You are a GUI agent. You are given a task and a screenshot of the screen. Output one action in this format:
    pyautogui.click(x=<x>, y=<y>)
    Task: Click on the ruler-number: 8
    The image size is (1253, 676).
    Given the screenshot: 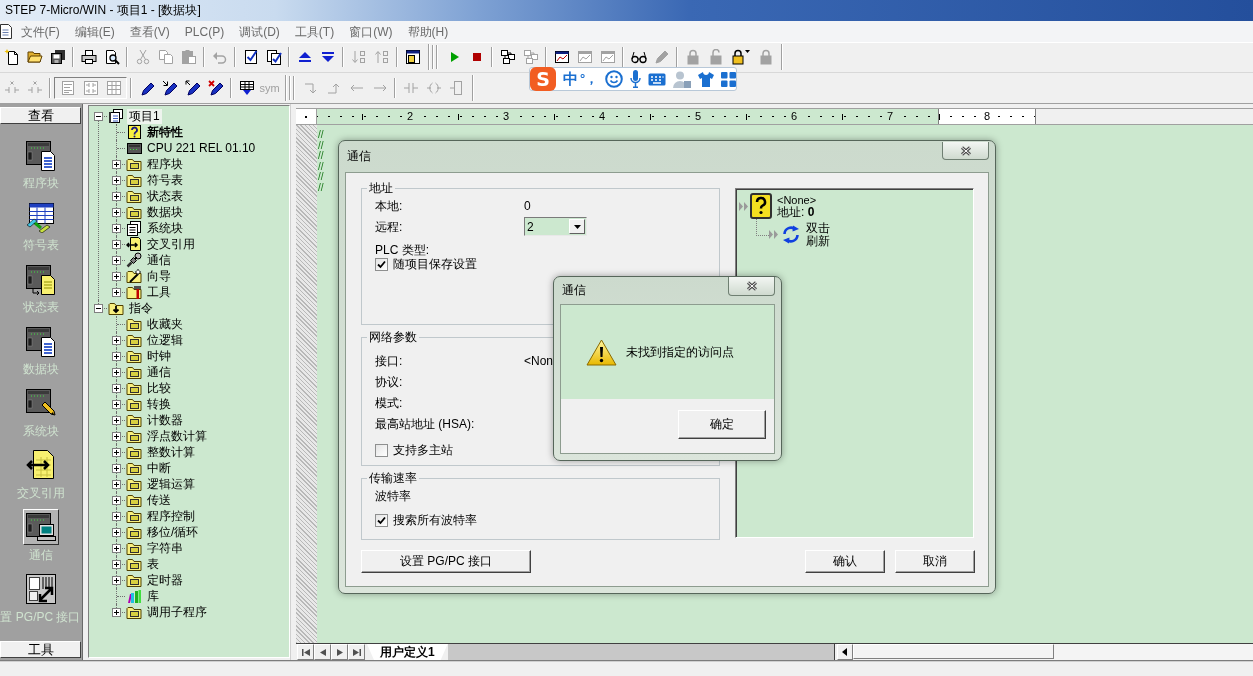 What is the action you would take?
    pyautogui.click(x=987, y=116)
    